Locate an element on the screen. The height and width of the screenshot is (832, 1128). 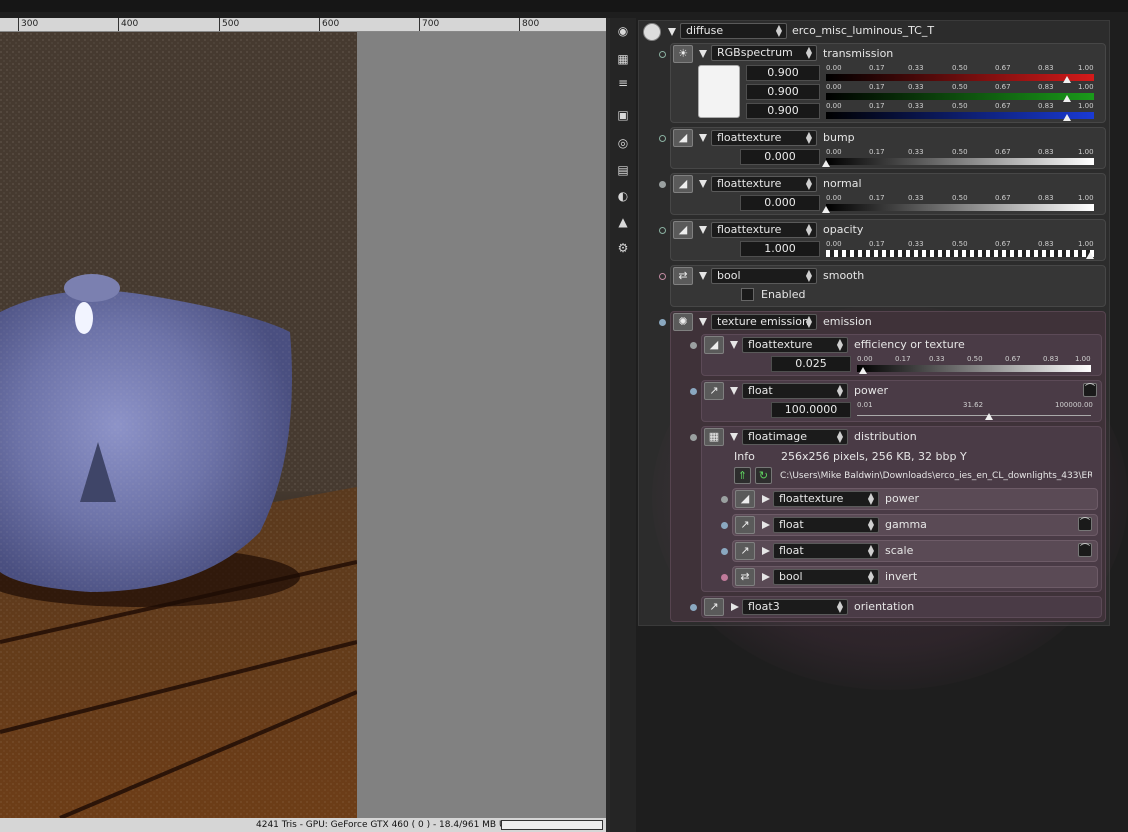
bucket-icon: ◐ is located at coordinates (623, 196).